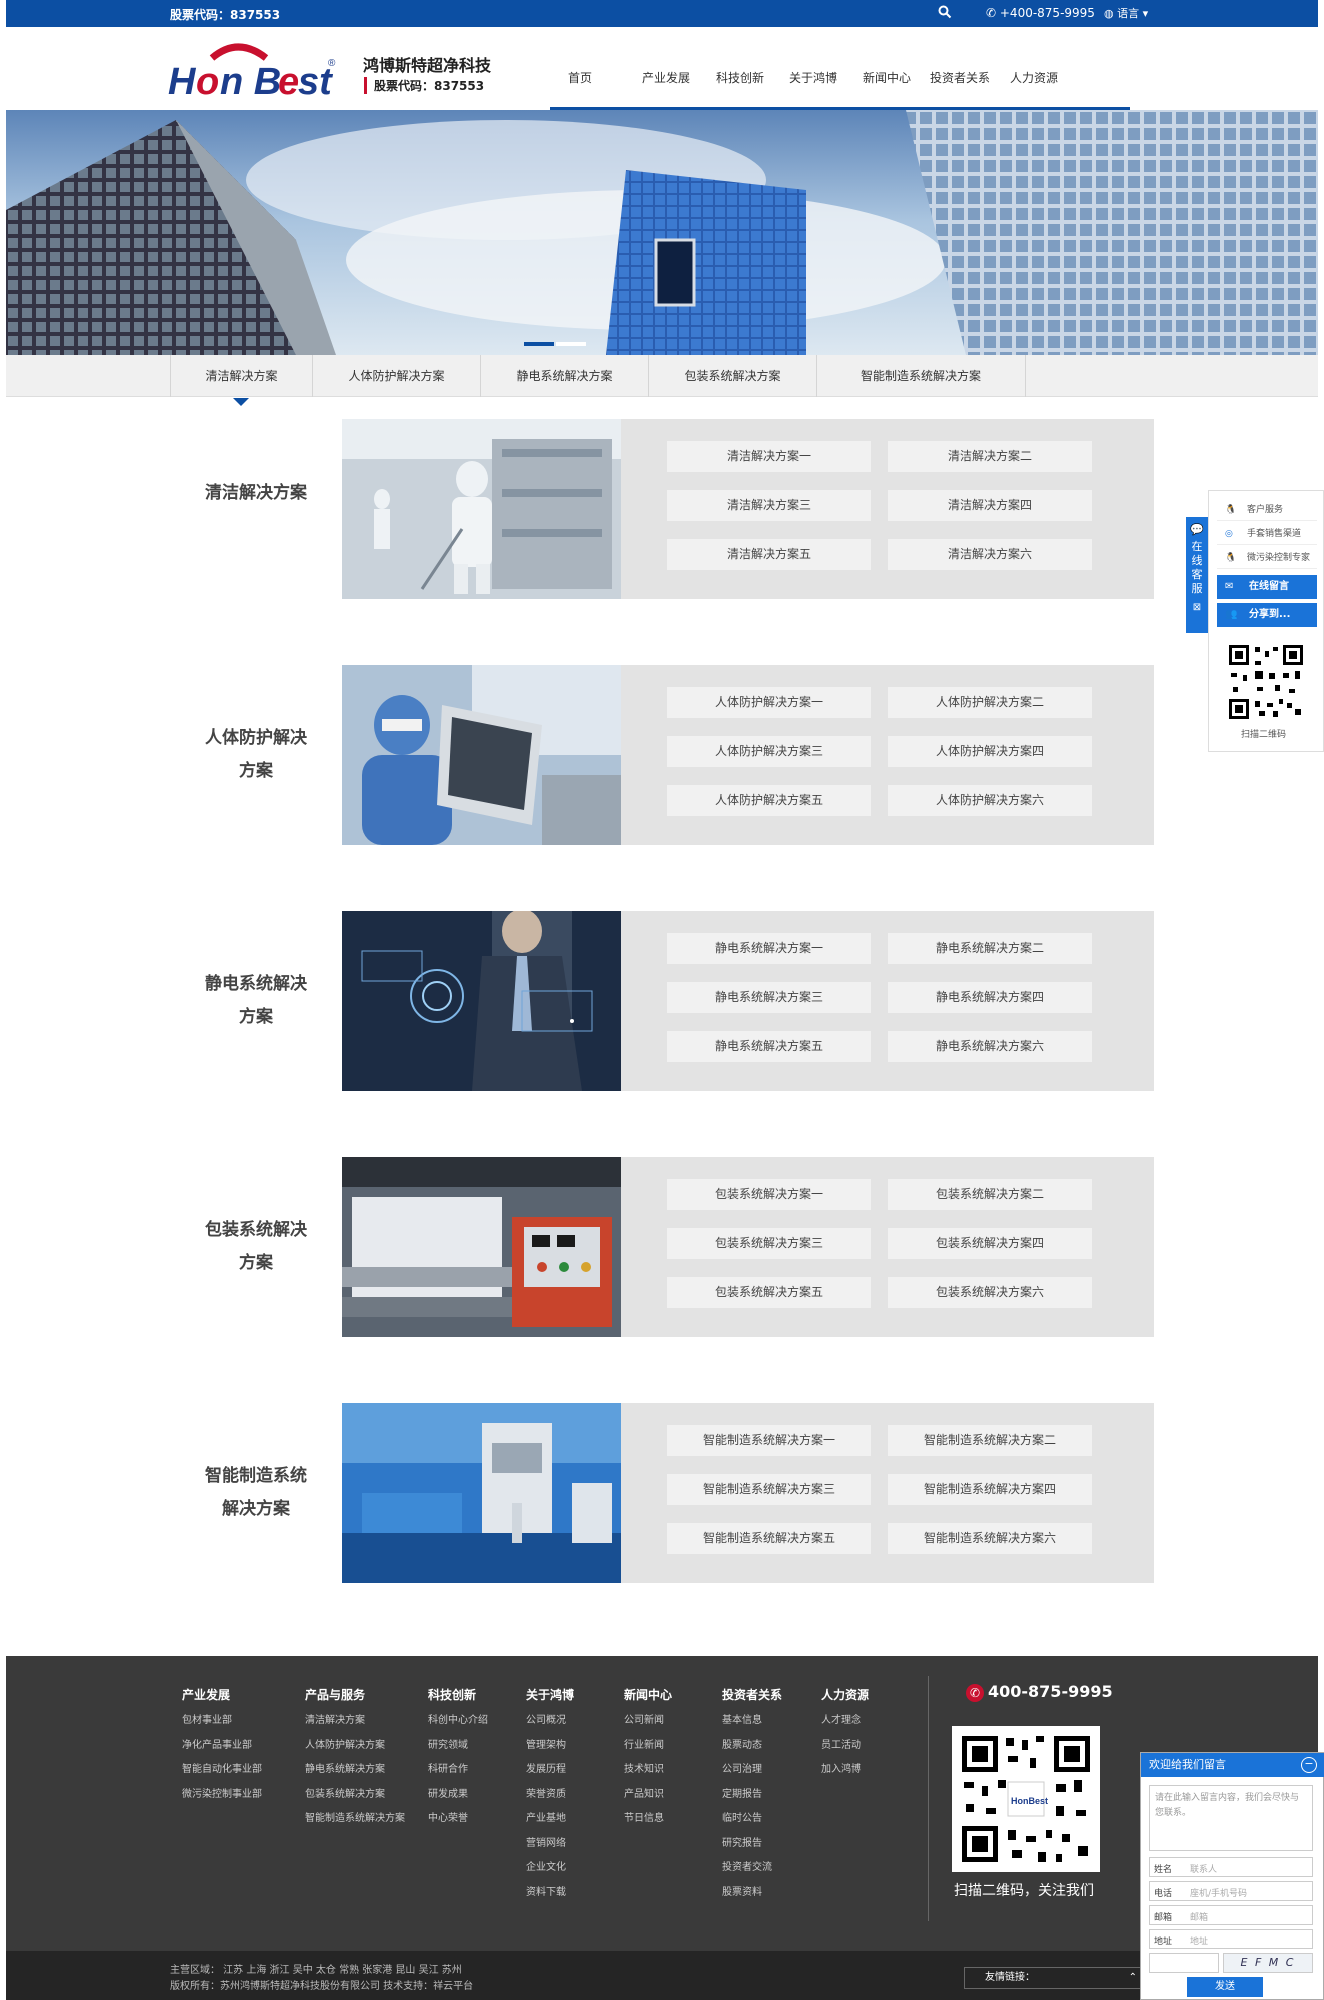 Image resolution: width=1324 pixels, height=2000 pixels. Describe the element at coordinates (990, 505) in the screenshot. I see `solution-link: 清洁解决方案四` at that location.